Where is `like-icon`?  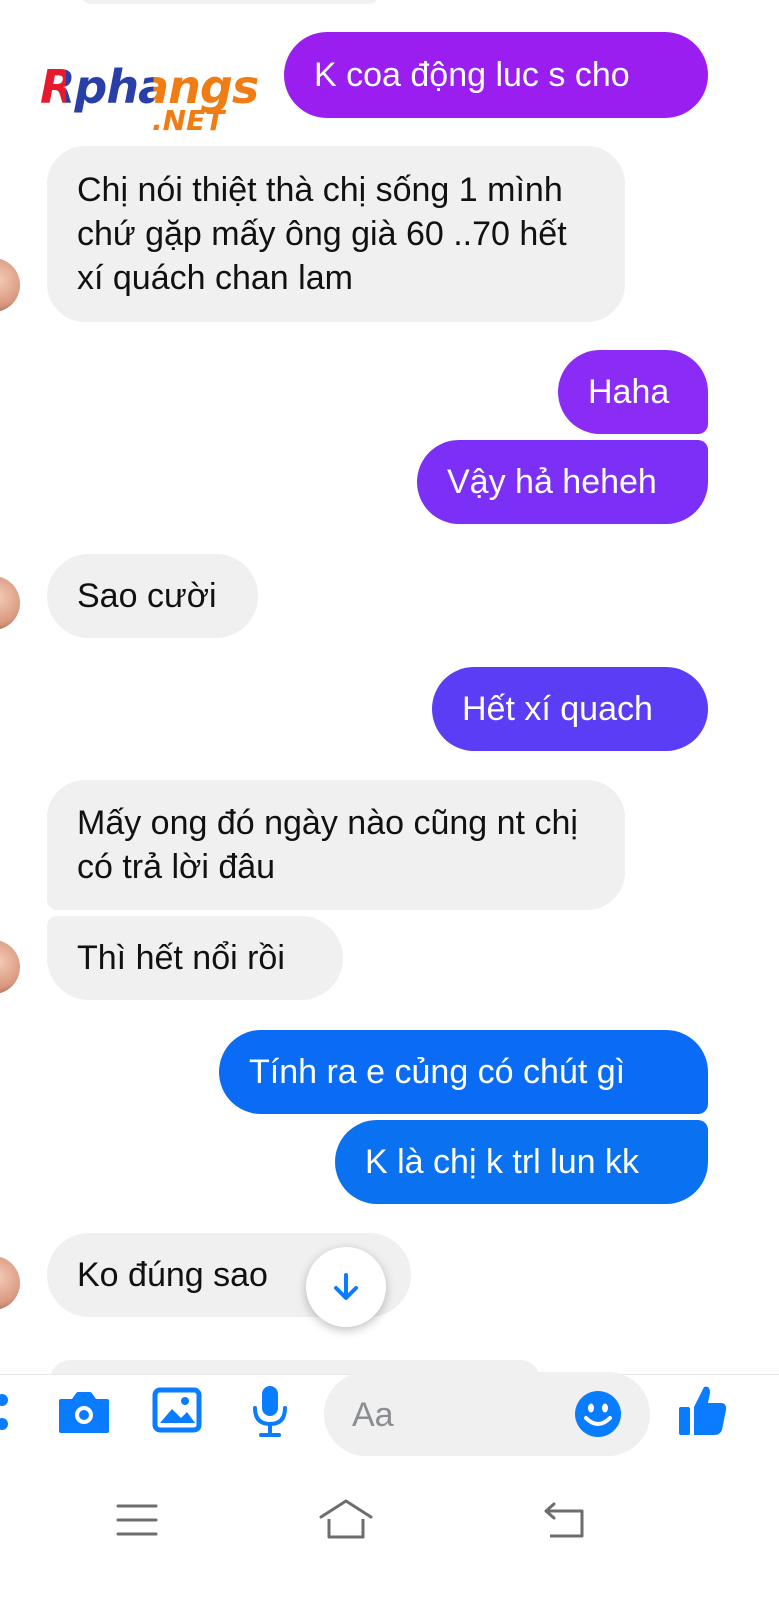 like-icon is located at coordinates (703, 1410).